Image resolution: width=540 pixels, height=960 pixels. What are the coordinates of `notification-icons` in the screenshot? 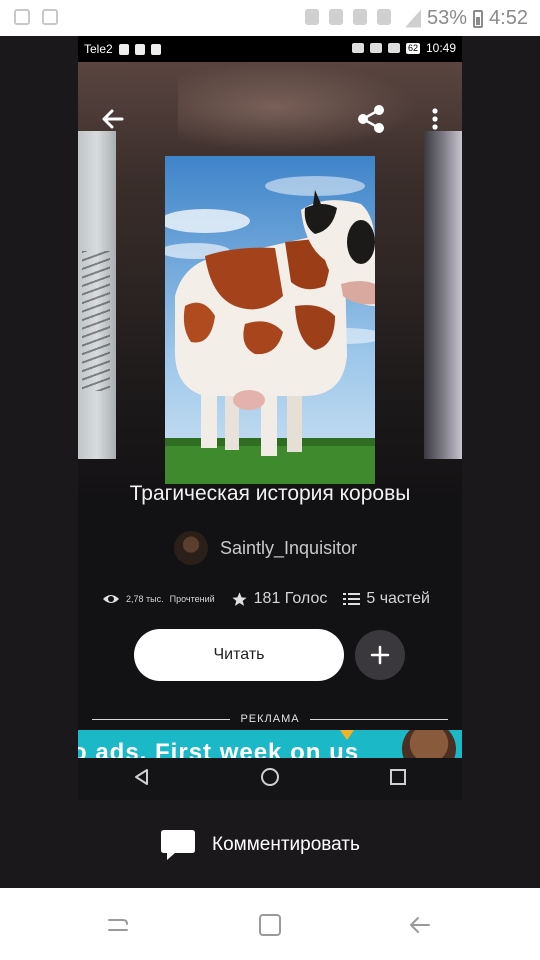 It's located at (36, 17).